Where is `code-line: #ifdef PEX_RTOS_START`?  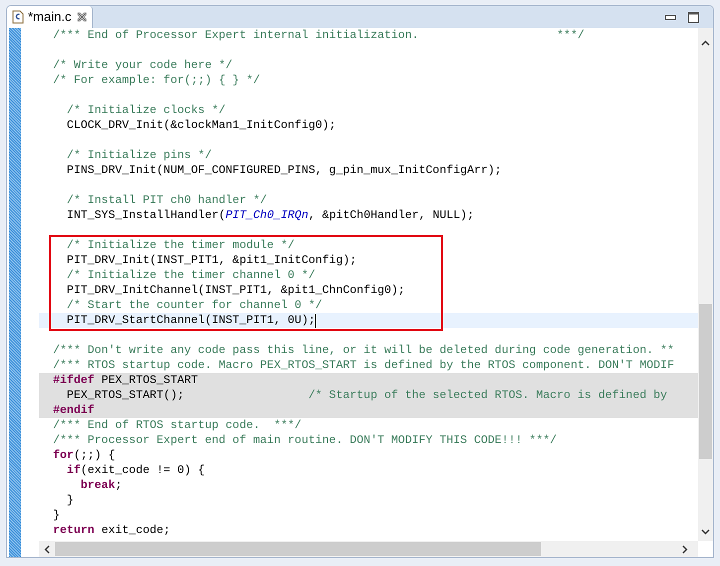
code-line: #ifdef PEX_RTOS_START is located at coordinates (125, 380).